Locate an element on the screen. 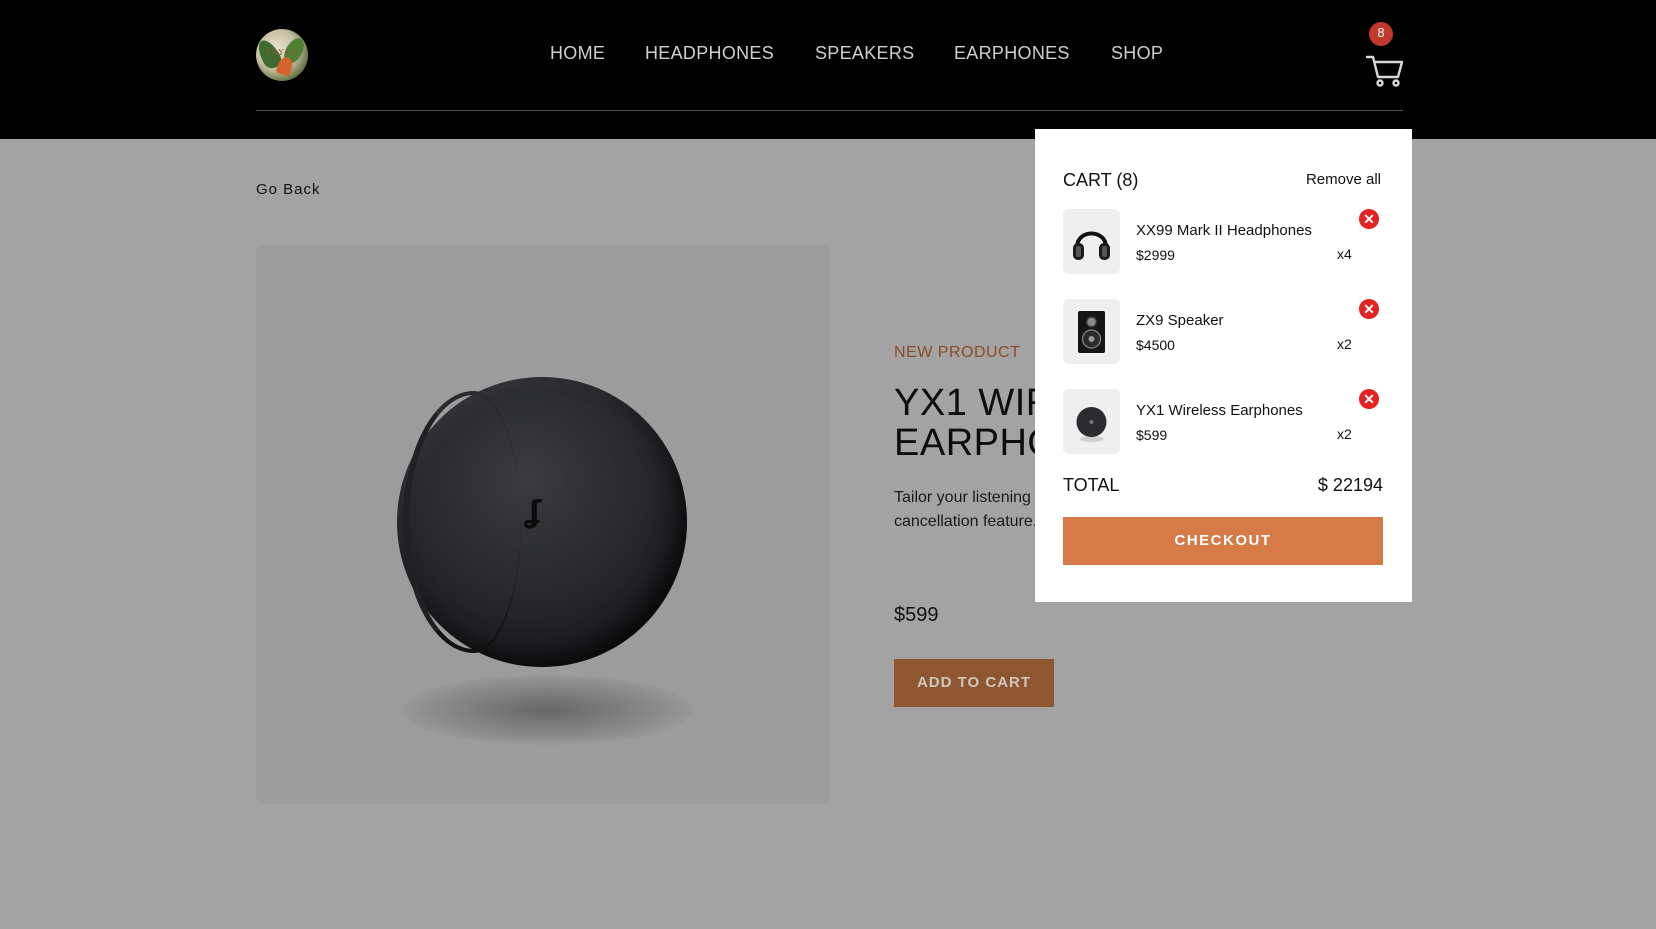 The height and width of the screenshot is (929, 1656). nav-speakers: SPEAKERS is located at coordinates (864, 53).